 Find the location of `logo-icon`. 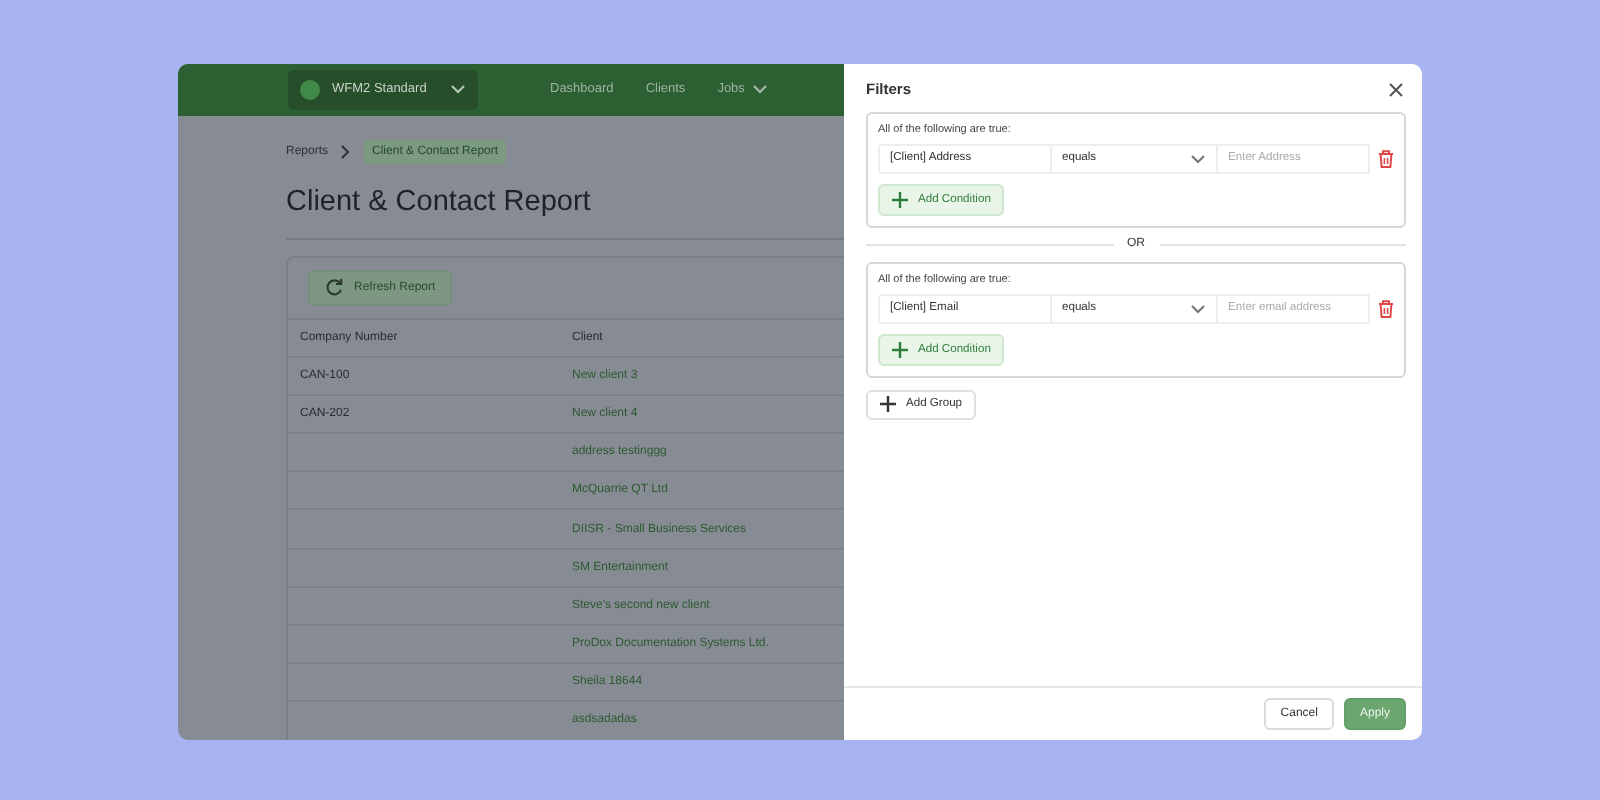

logo-icon is located at coordinates (310, 89).